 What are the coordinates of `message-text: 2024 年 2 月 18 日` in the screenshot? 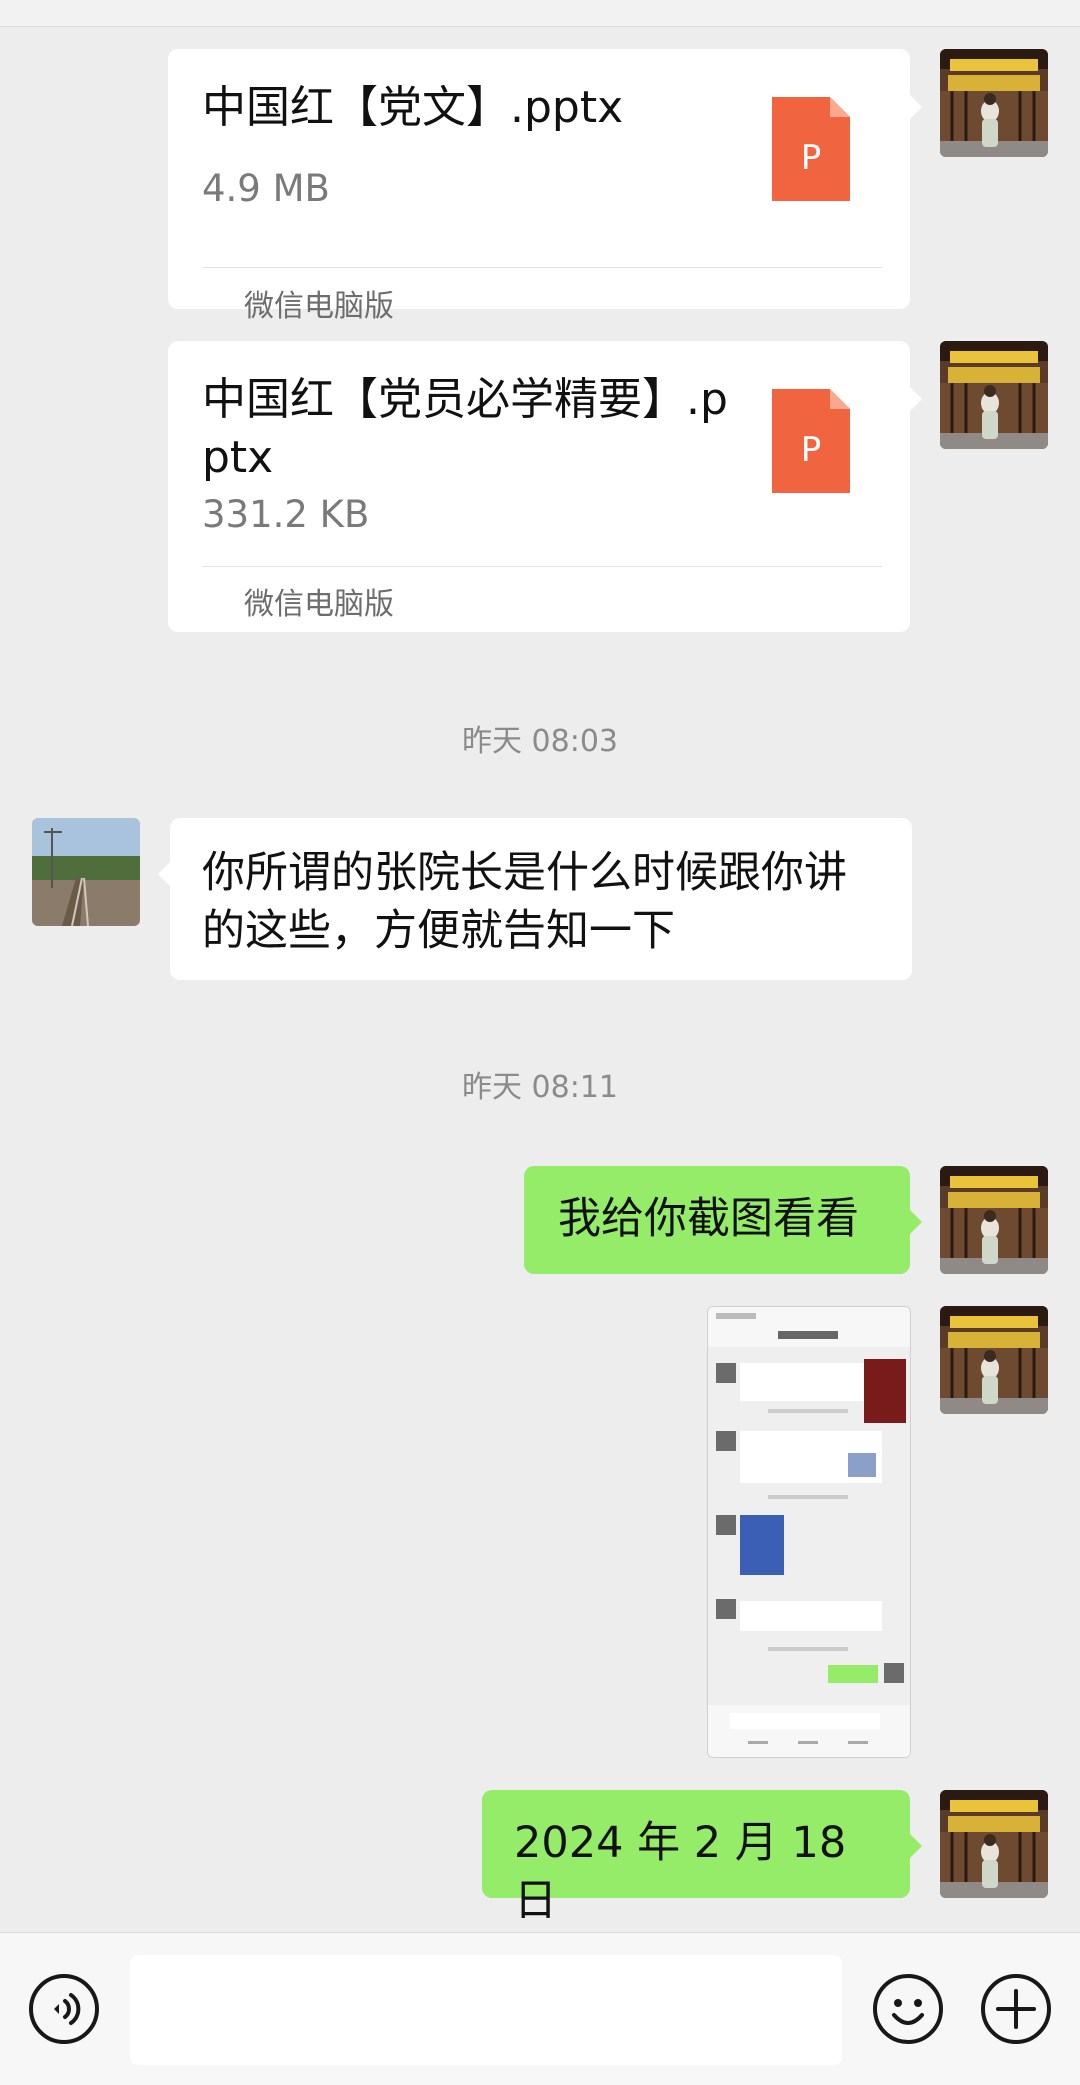 It's located at (680, 1872).